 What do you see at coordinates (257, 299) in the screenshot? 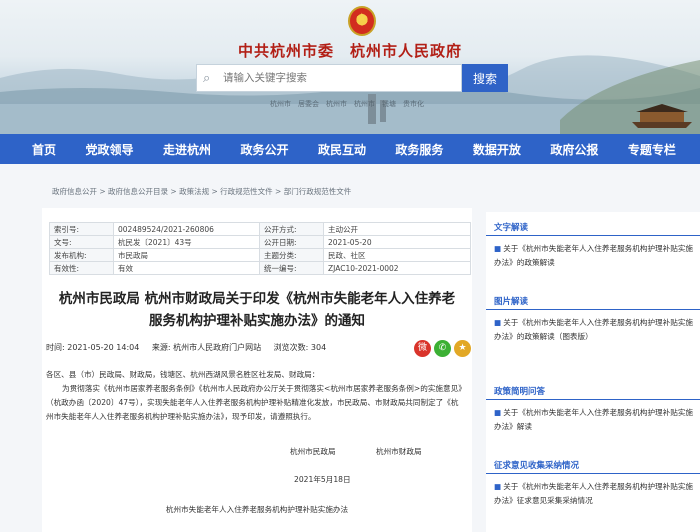
I see `document-title-line: 杭州市民政局 杭州市财政局关于印发《杭州市失能老年人入住养老` at bounding box center [257, 299].